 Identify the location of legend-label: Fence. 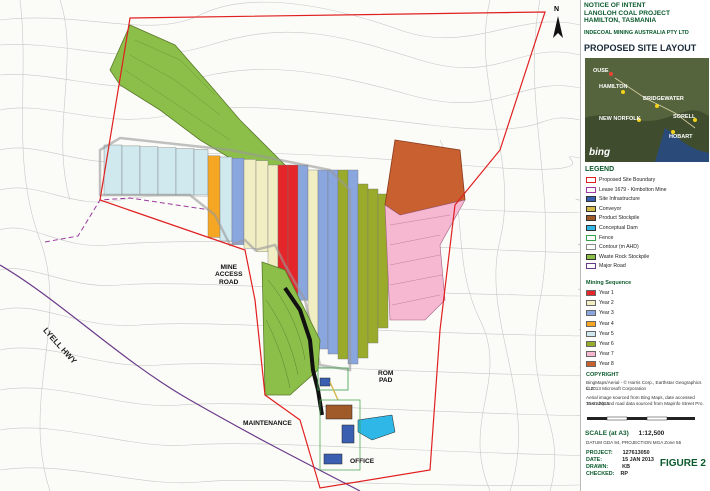
(606, 237).